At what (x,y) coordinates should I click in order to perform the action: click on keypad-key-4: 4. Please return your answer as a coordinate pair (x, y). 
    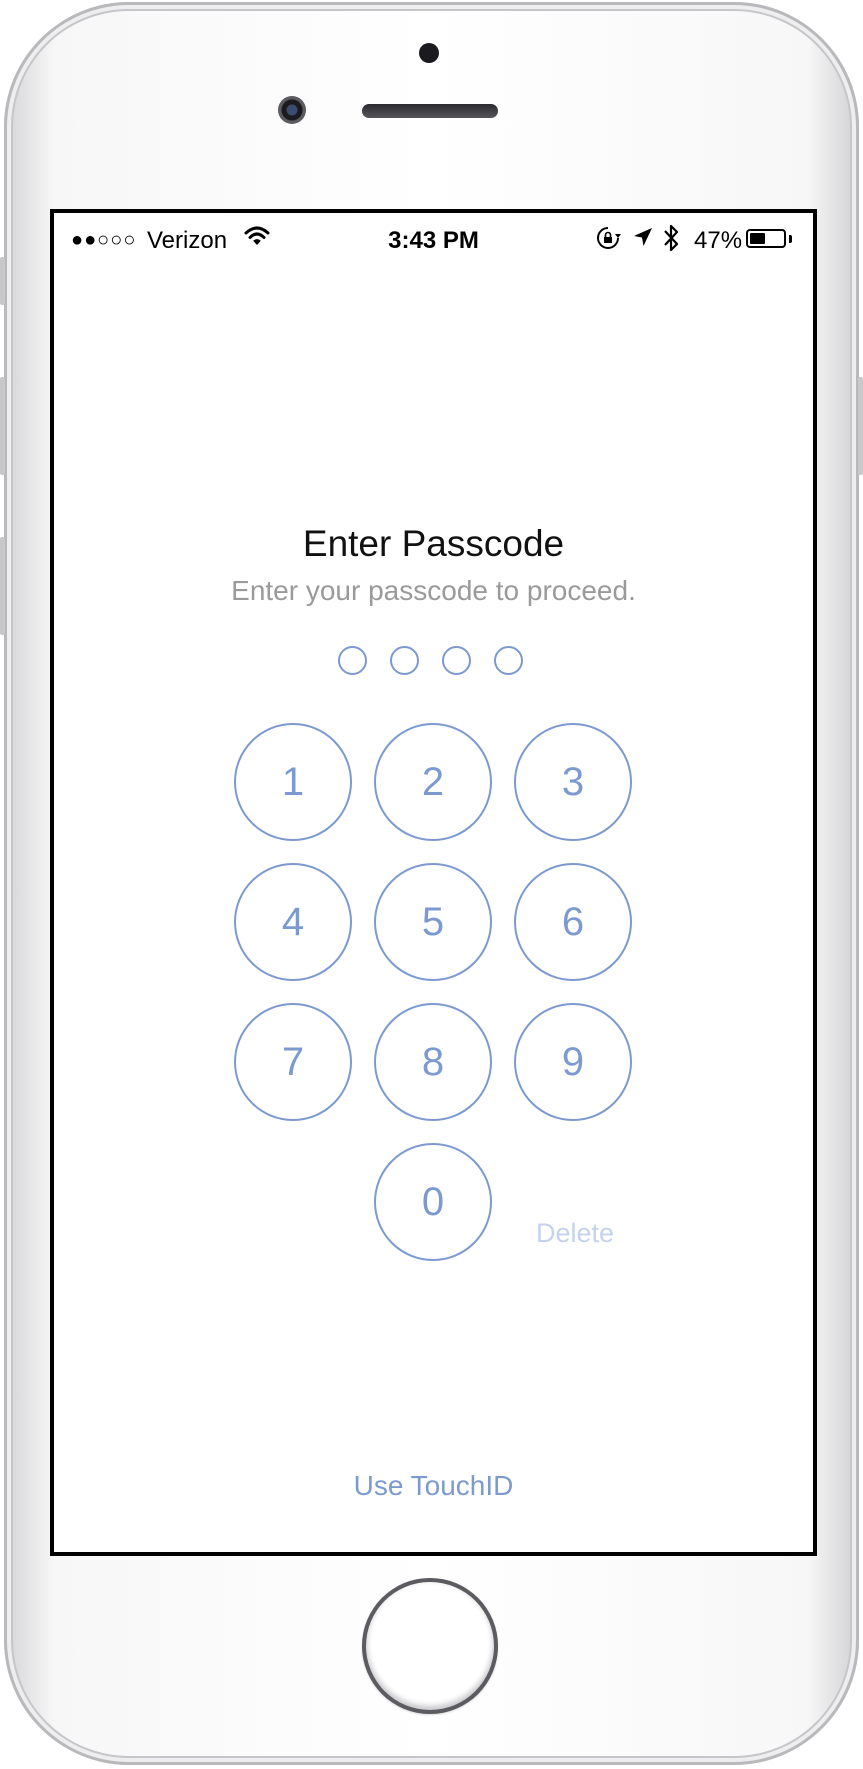
    Looking at the image, I should click on (293, 922).